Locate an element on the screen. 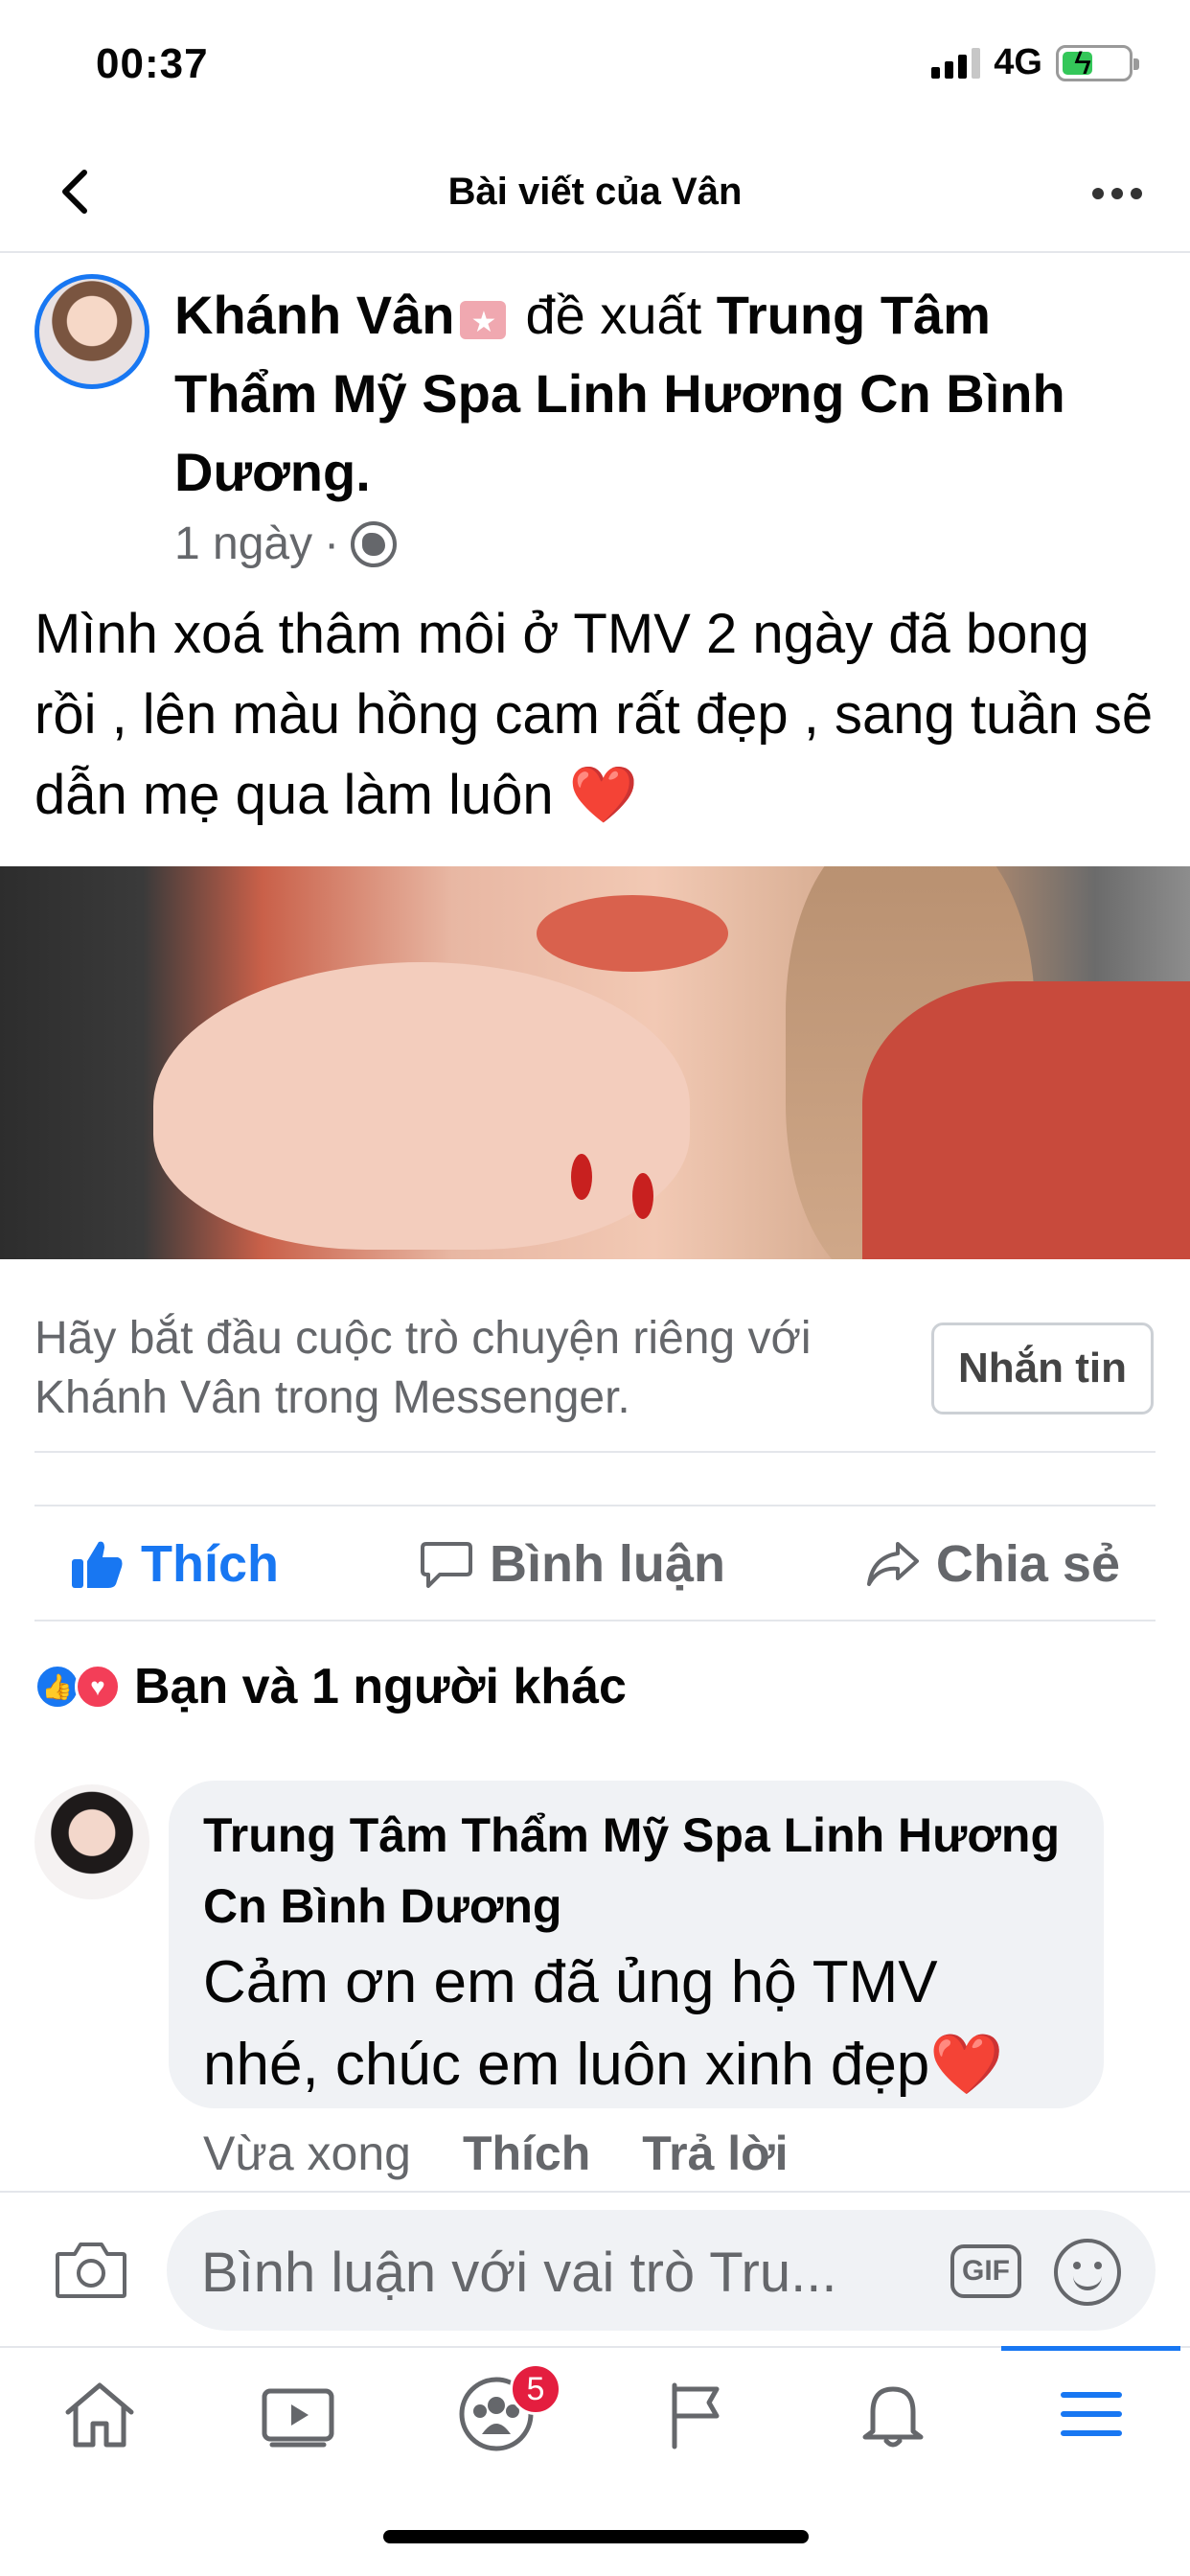 The image size is (1190, 2576). emoji-icon is located at coordinates (1088, 2272).